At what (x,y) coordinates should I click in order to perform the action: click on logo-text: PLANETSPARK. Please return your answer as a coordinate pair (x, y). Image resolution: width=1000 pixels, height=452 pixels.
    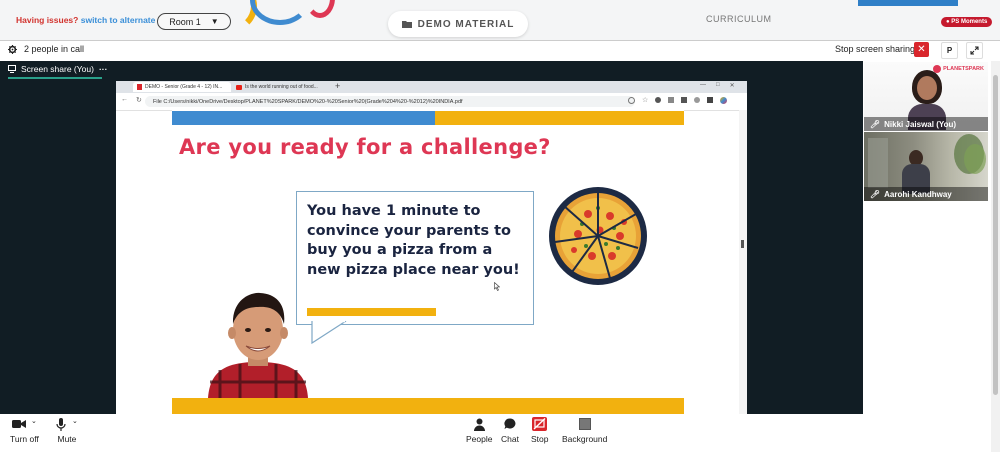
    Looking at the image, I should click on (963, 69).